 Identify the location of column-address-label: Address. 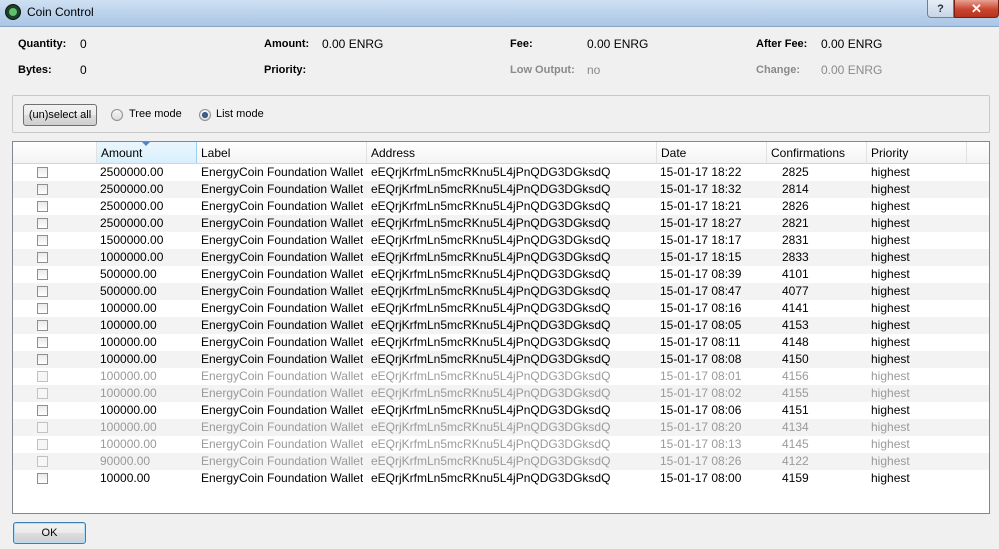
(393, 153).